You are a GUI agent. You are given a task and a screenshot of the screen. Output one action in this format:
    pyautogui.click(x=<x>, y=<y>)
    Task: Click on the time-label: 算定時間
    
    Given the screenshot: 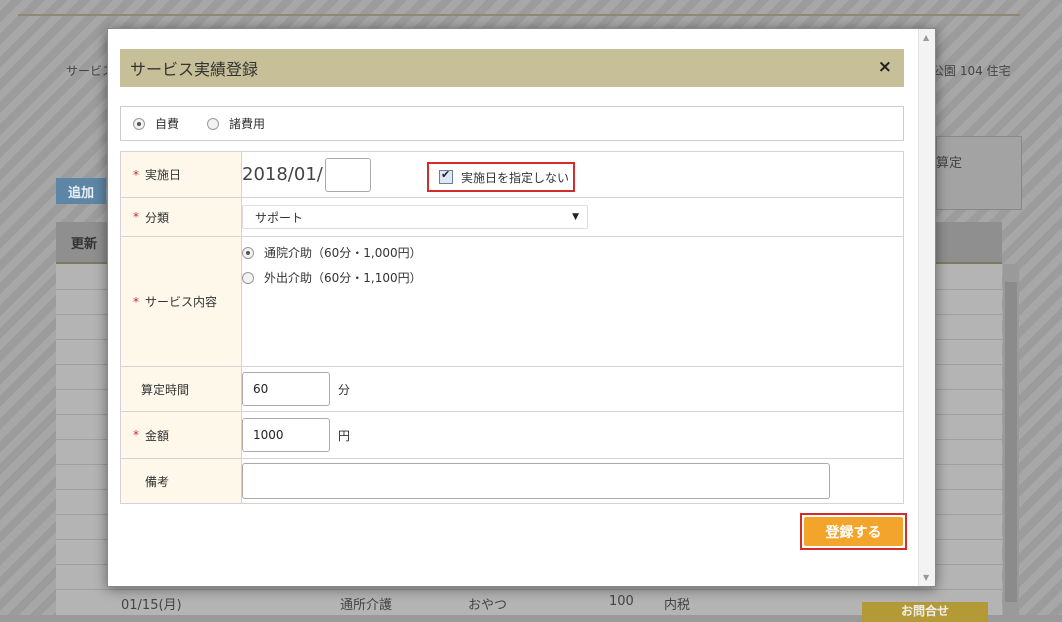 What is the action you would take?
    pyautogui.click(x=165, y=389)
    